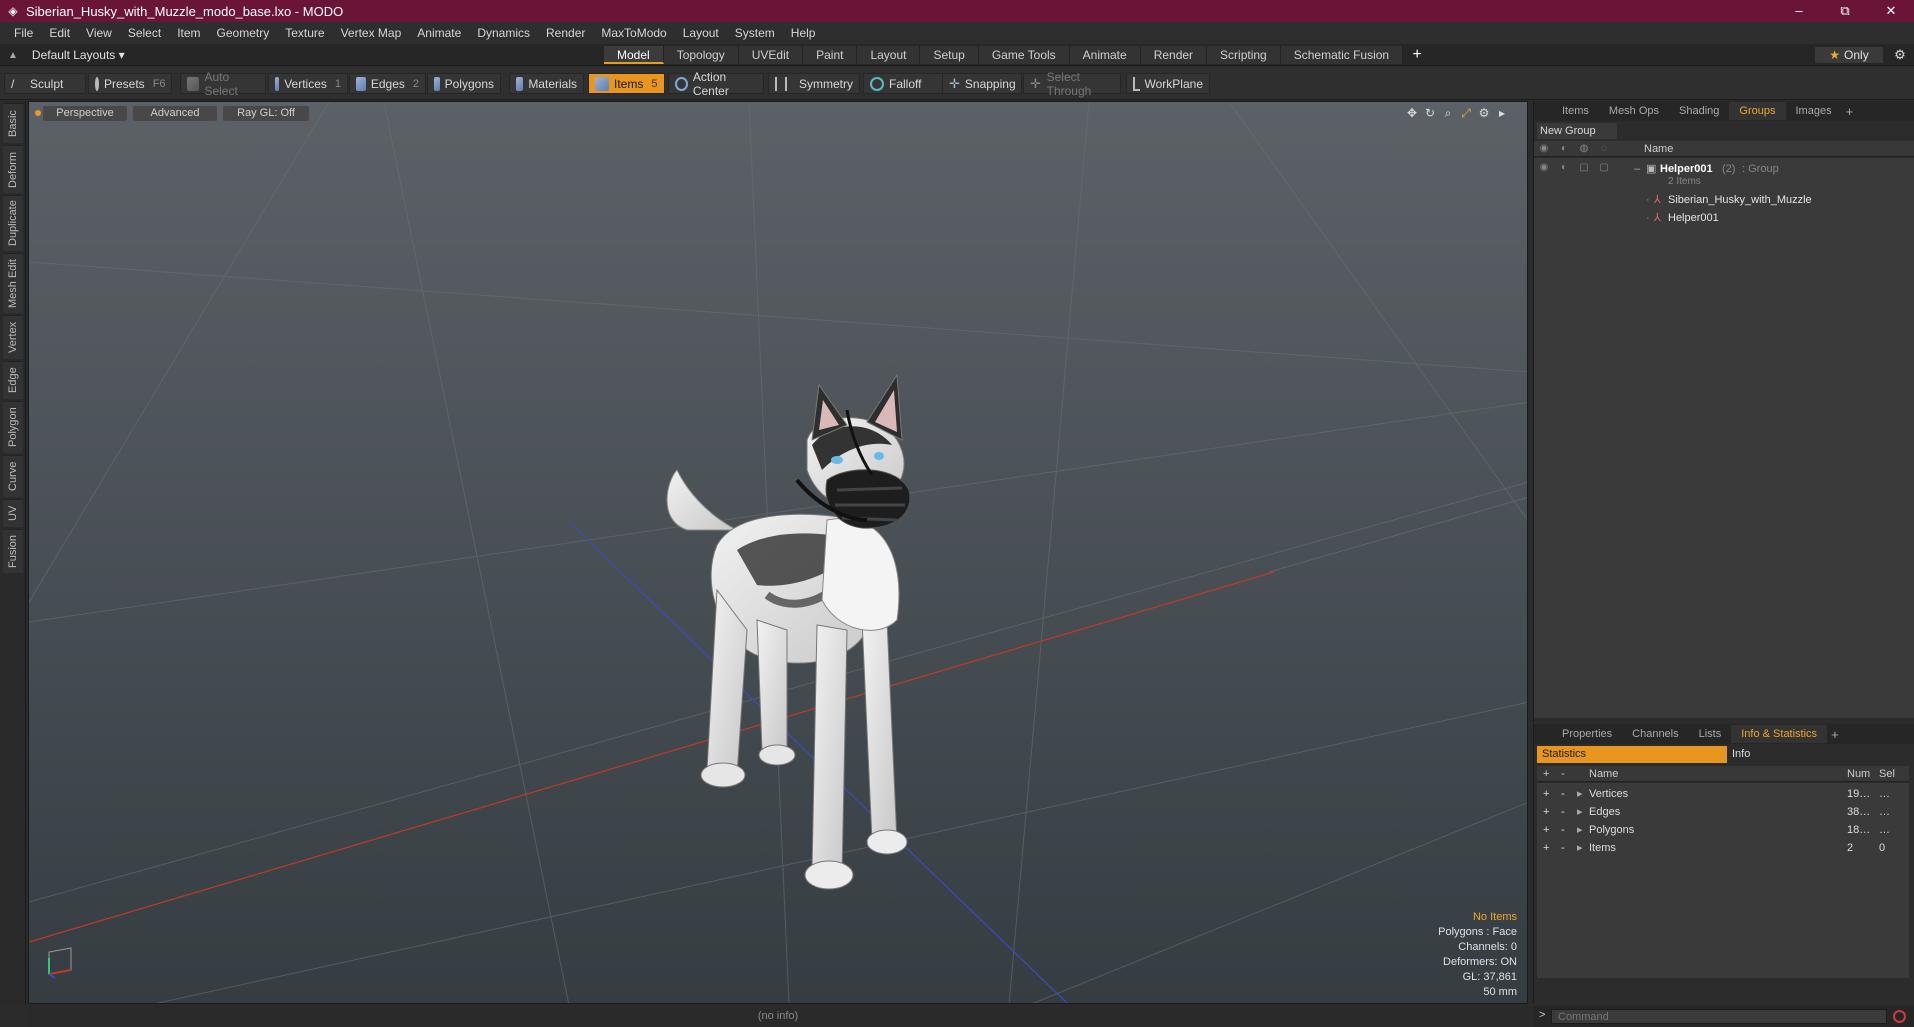 This screenshot has height=1027, width=1914. What do you see at coordinates (830, 55) in the screenshot?
I see `tab-paint: Paint` at bounding box center [830, 55].